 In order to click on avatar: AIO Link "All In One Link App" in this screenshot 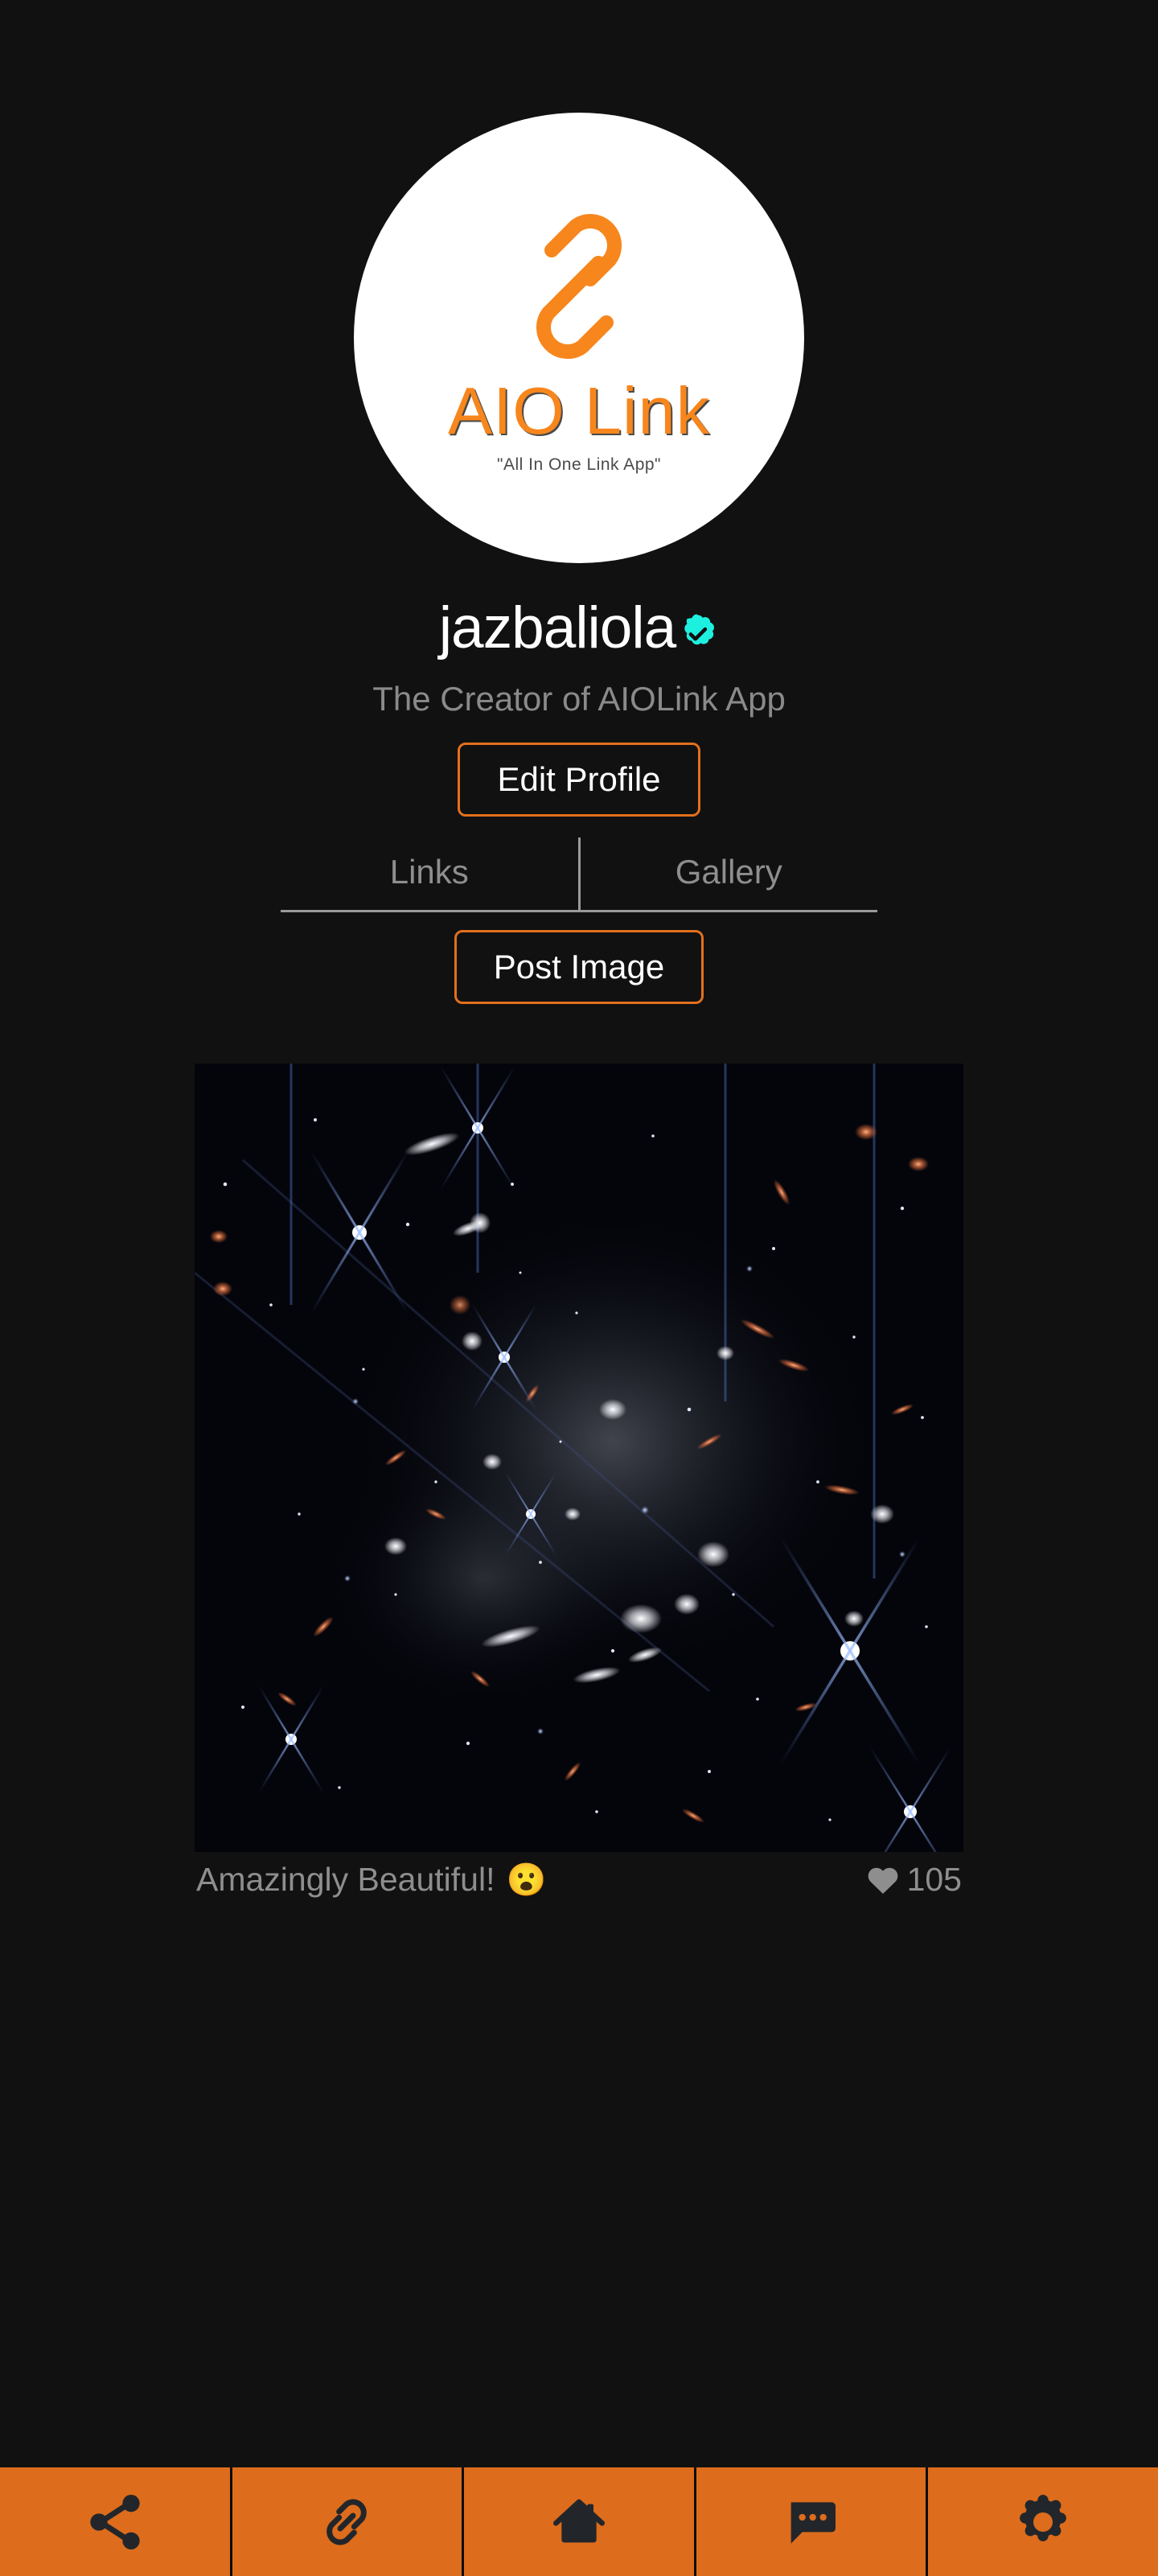, I will do `click(579, 338)`.